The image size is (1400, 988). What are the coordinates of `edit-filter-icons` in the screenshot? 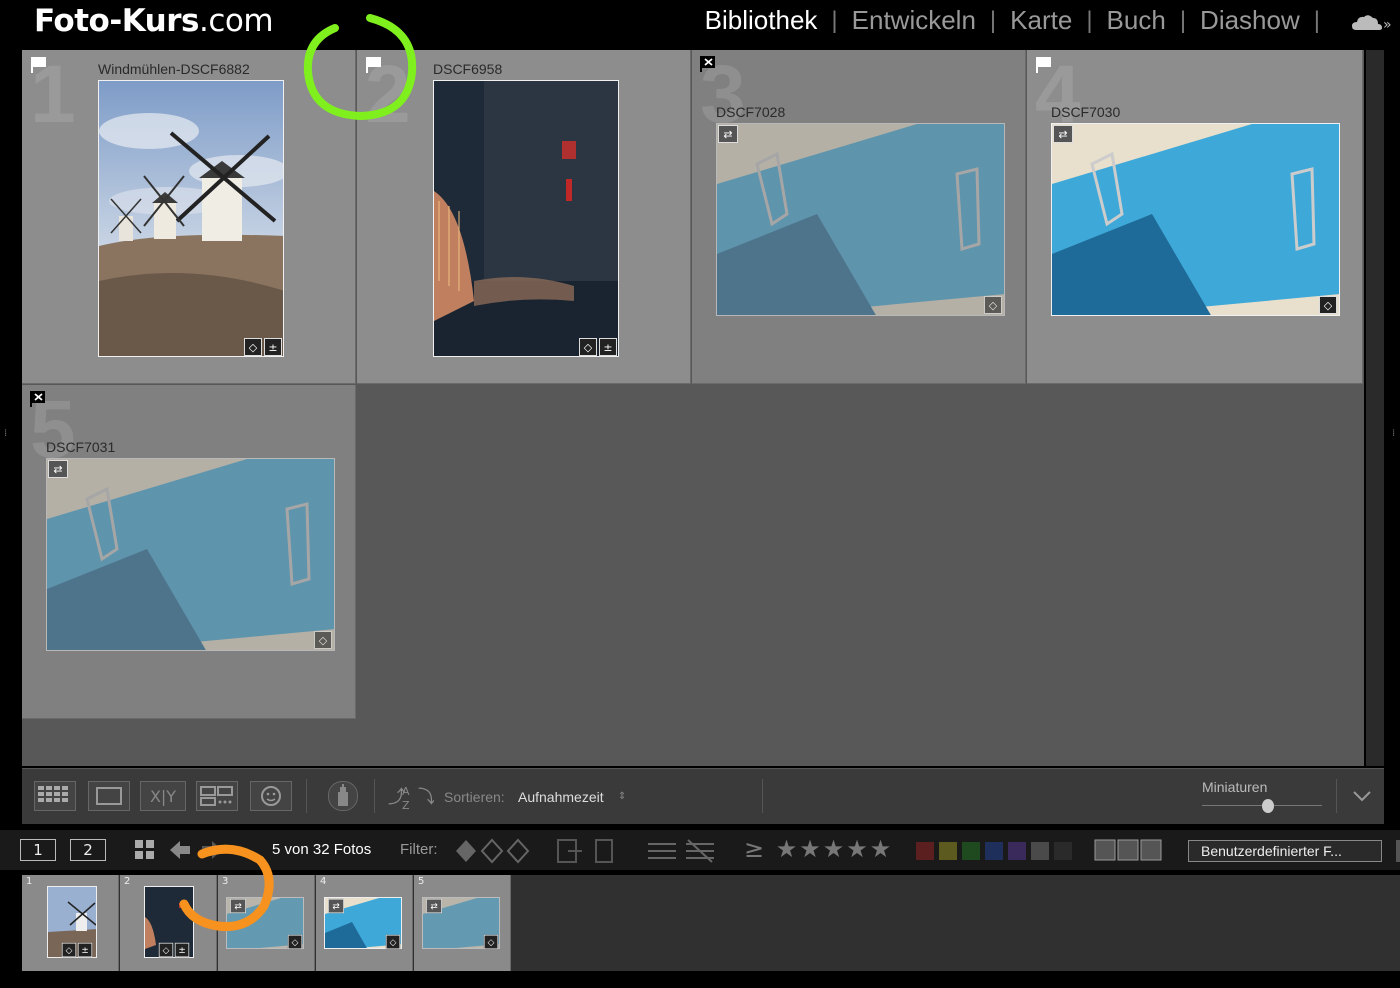 It's located at (588, 851).